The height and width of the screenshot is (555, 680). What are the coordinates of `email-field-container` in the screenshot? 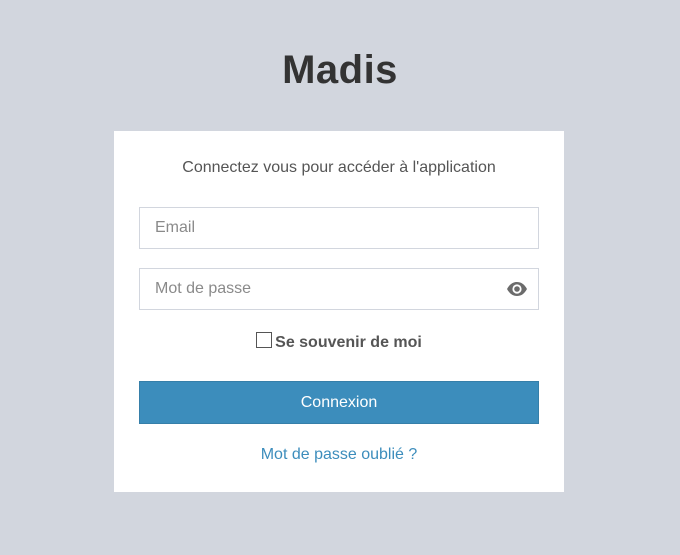 It's located at (339, 228).